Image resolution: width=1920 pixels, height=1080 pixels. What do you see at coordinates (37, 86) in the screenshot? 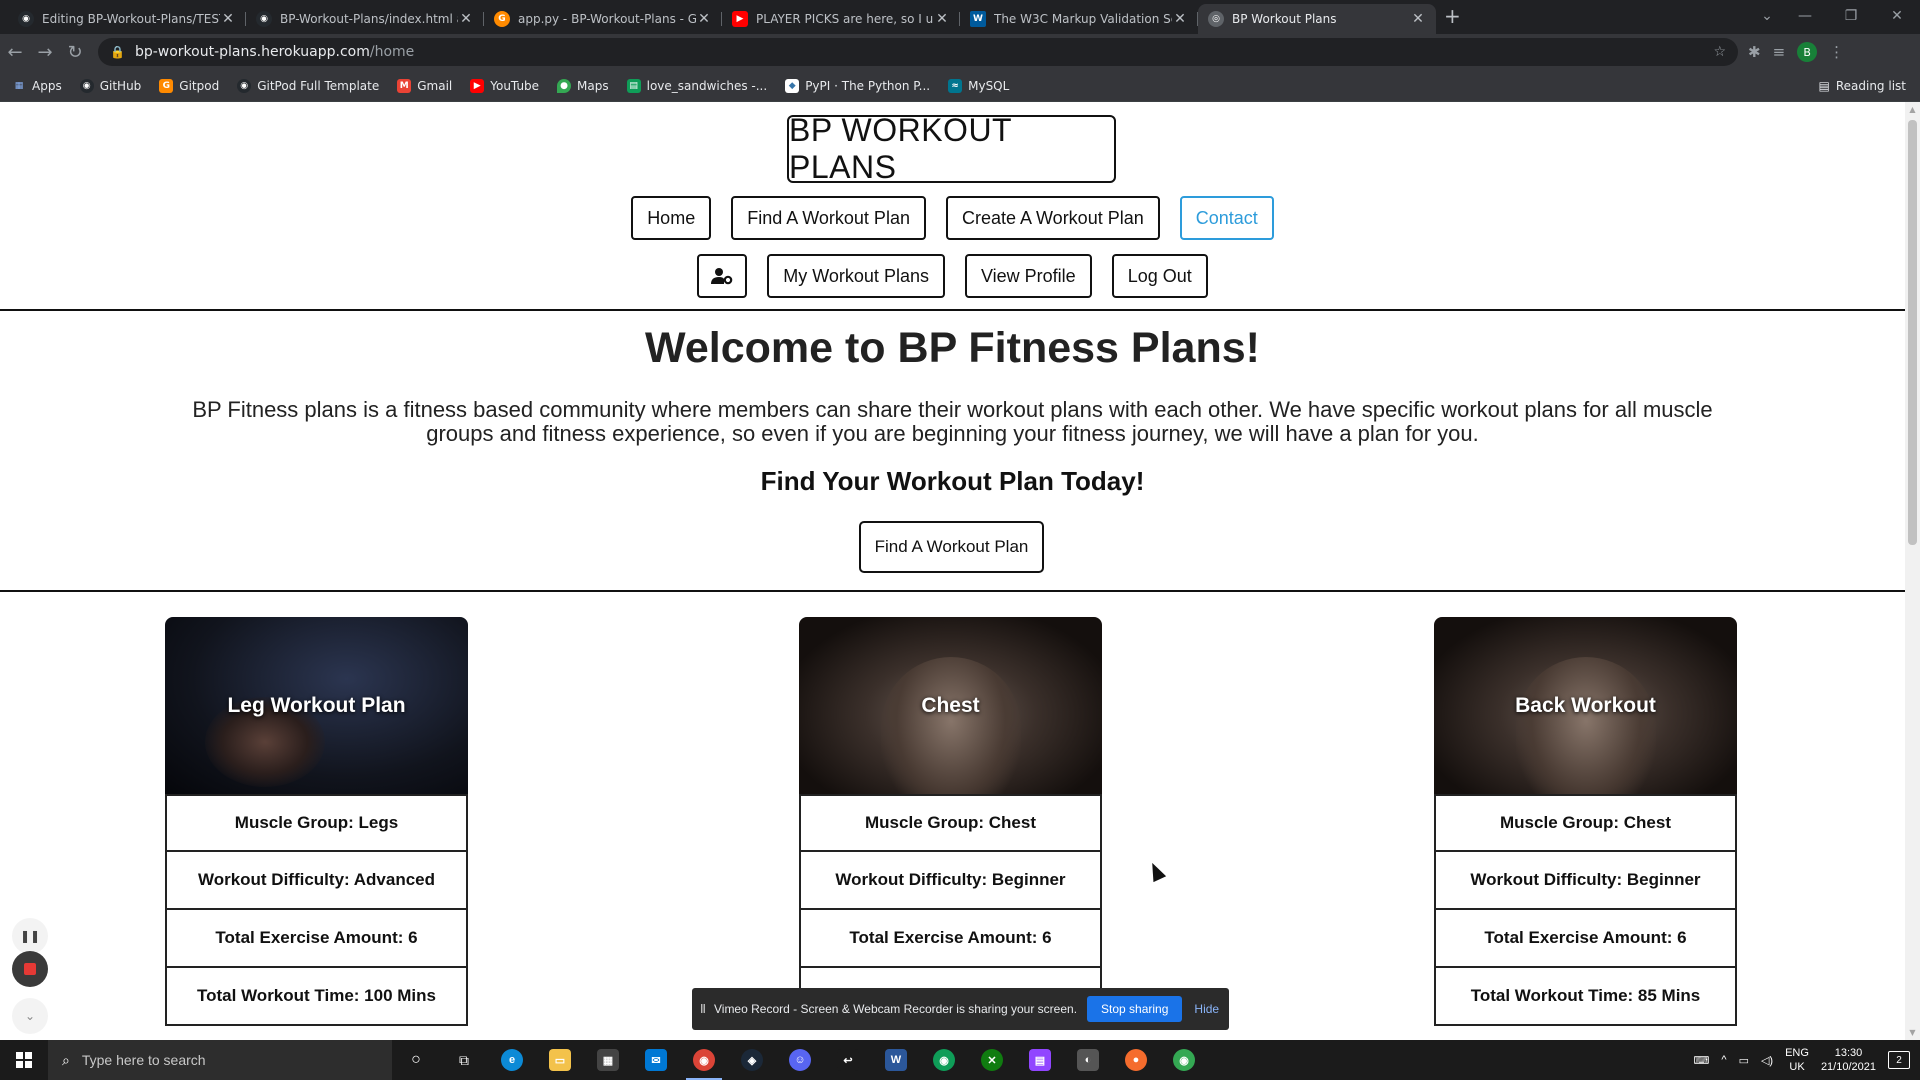
I see `bookmark-apps: ▦ Apps` at bounding box center [37, 86].